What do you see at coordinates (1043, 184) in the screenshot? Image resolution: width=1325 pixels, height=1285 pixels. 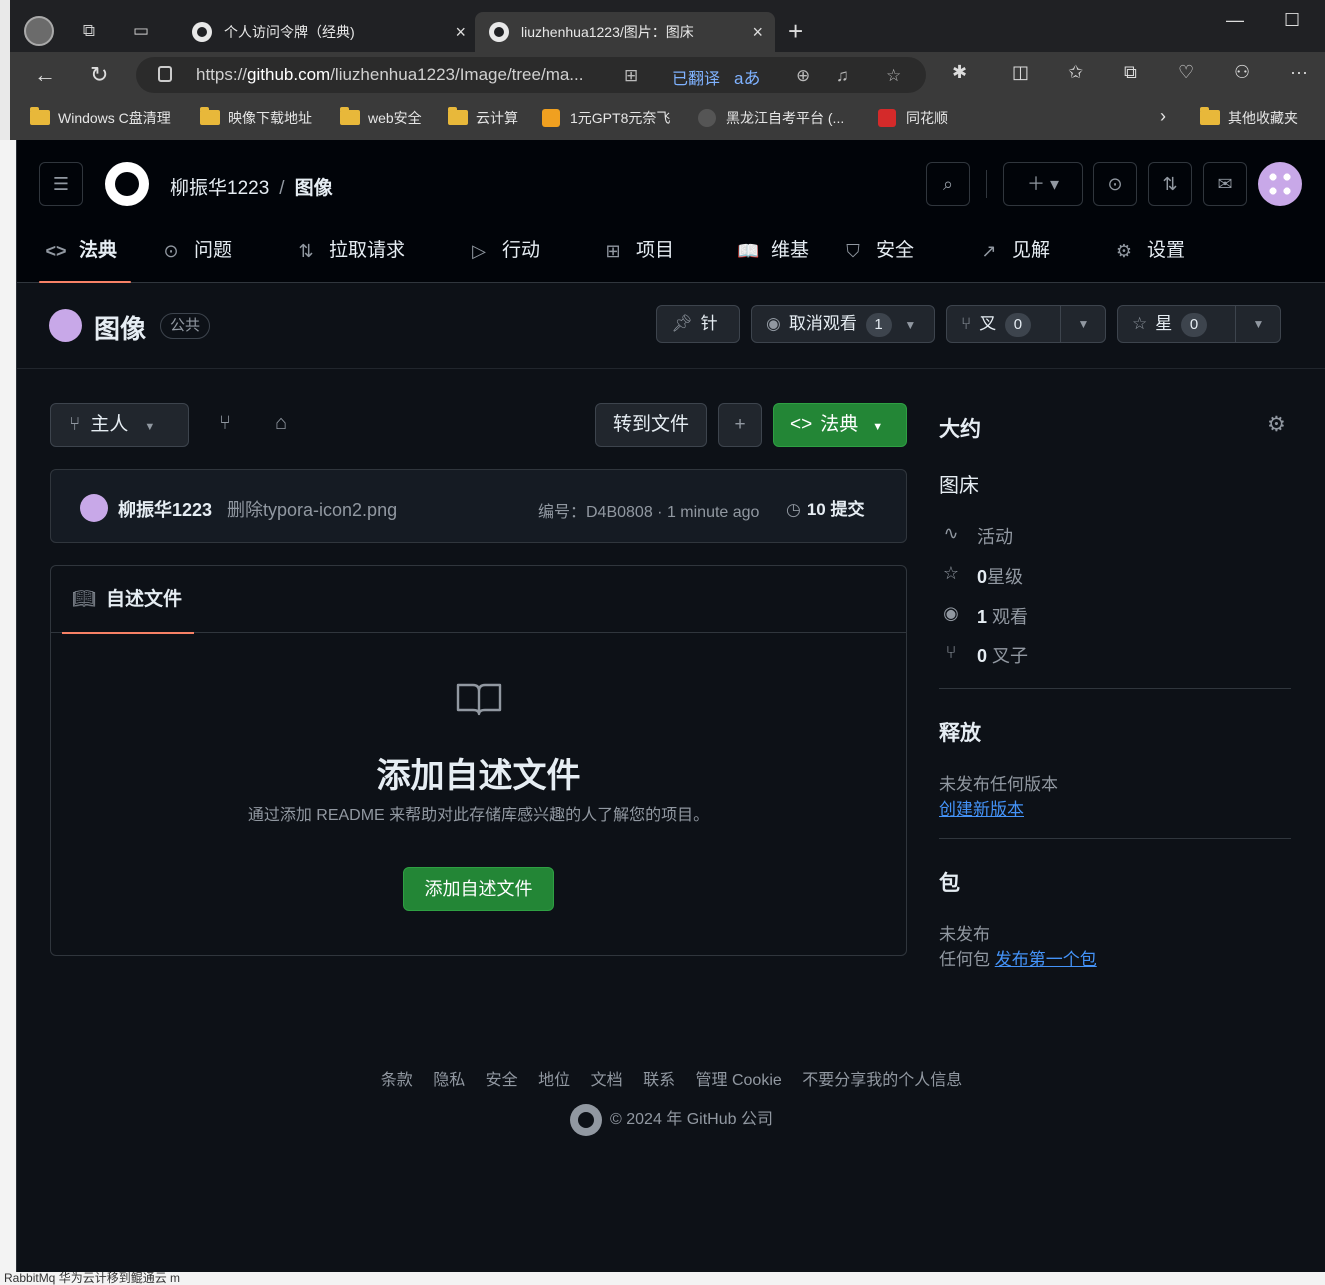 I see `create-new-button: ＋ ▾` at bounding box center [1043, 184].